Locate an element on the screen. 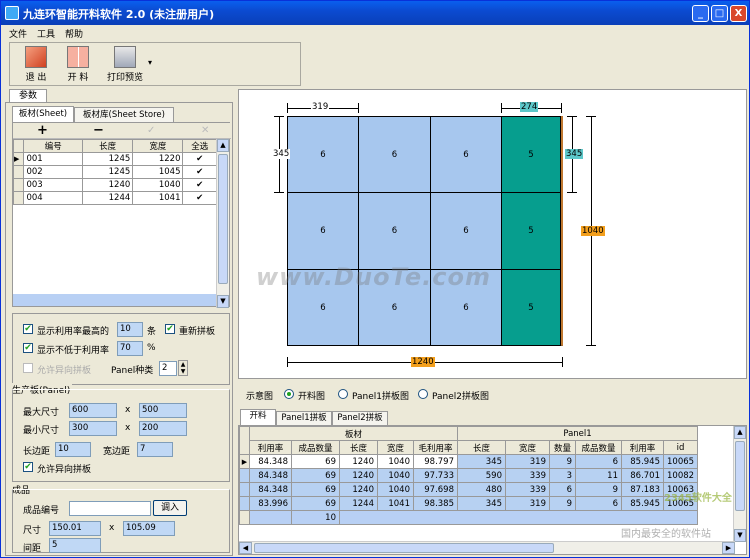  min-height-input: 200 is located at coordinates (163, 428).